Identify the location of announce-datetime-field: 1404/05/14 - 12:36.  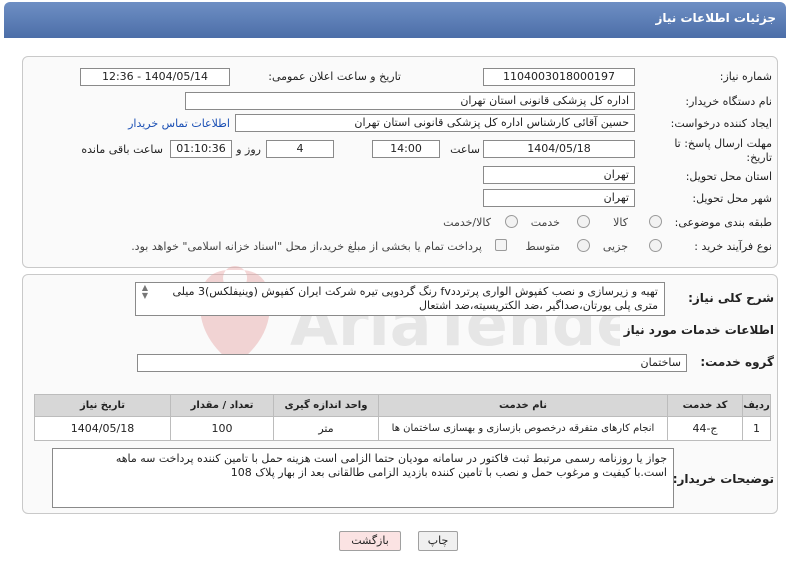
(155, 77).